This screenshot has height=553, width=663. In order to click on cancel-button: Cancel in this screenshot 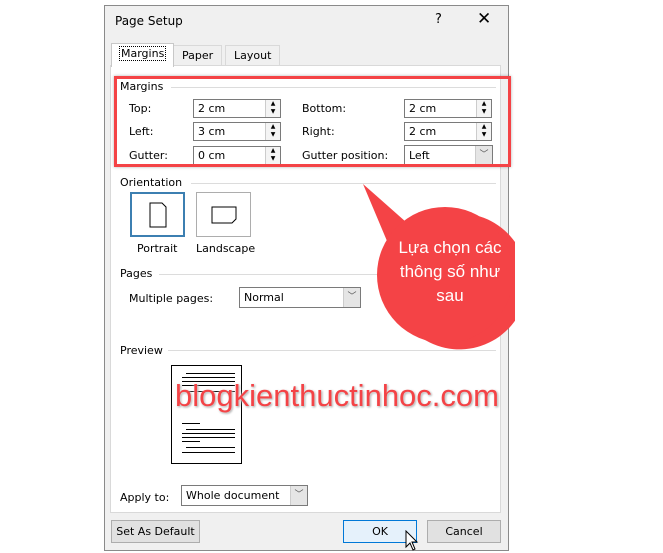, I will do `click(464, 531)`.